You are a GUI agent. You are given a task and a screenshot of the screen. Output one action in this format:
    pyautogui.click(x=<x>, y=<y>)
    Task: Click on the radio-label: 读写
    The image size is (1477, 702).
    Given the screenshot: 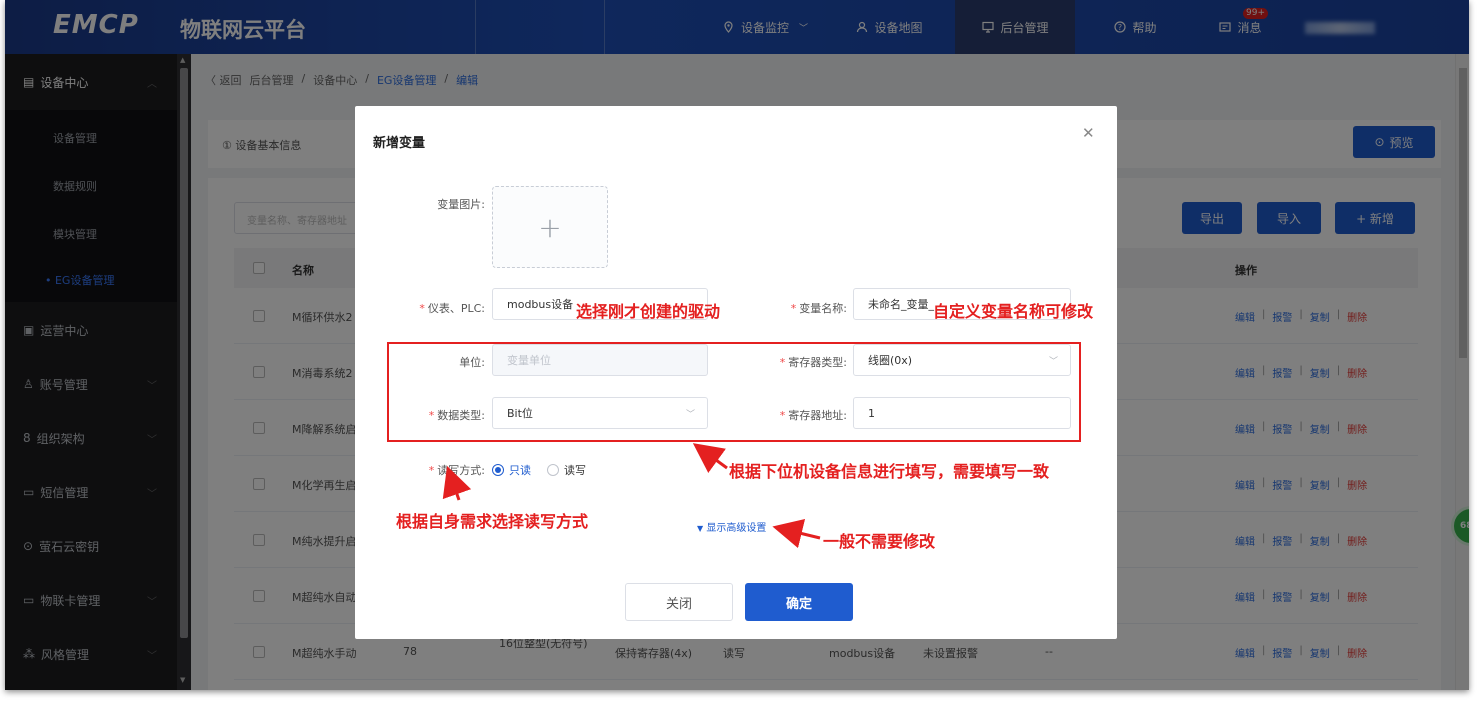 What is the action you would take?
    pyautogui.click(x=575, y=470)
    